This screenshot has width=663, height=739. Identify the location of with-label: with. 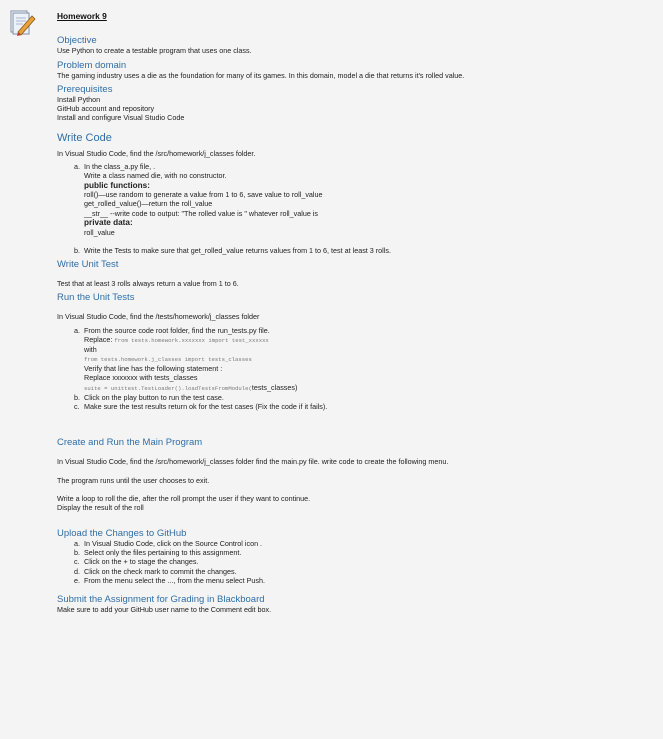
(90, 350).